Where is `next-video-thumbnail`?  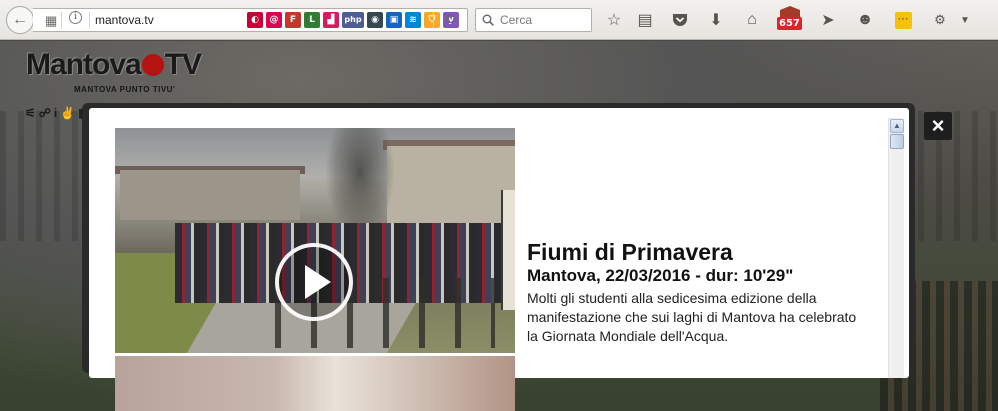
next-video-thumbnail is located at coordinates (315, 383).